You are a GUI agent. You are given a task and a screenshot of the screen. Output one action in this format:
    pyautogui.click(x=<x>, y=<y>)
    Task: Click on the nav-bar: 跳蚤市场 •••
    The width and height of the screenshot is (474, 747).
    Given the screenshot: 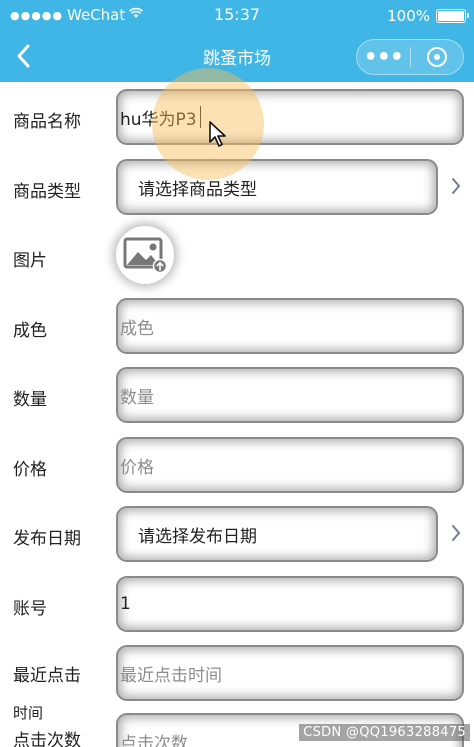 What is the action you would take?
    pyautogui.click(x=237, y=57)
    